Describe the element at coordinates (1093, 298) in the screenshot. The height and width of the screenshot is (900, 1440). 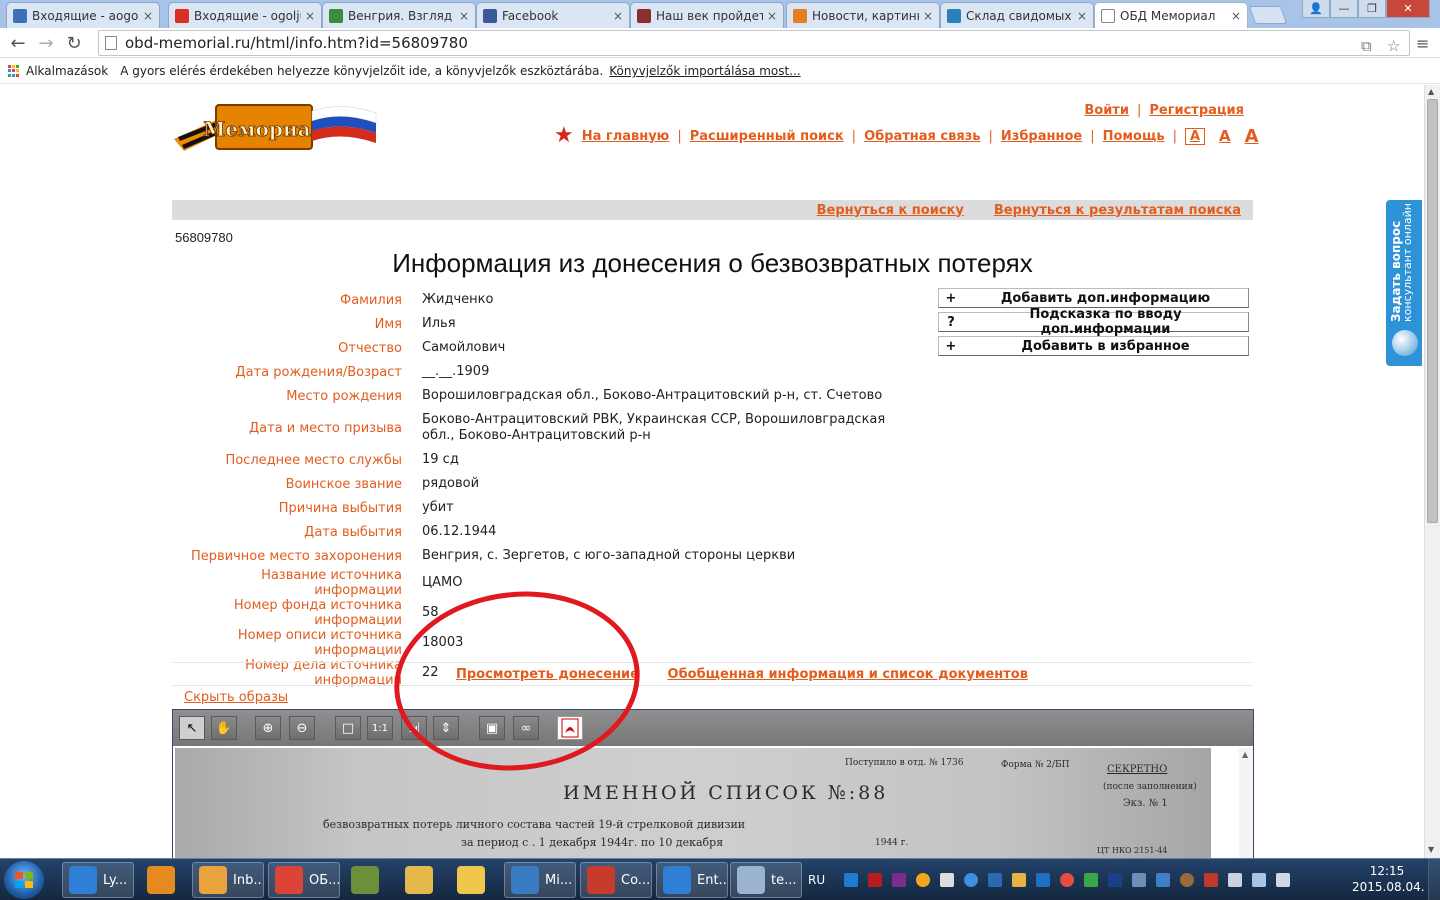
I see `add-info-button: + Добавить доп.информацию` at that location.